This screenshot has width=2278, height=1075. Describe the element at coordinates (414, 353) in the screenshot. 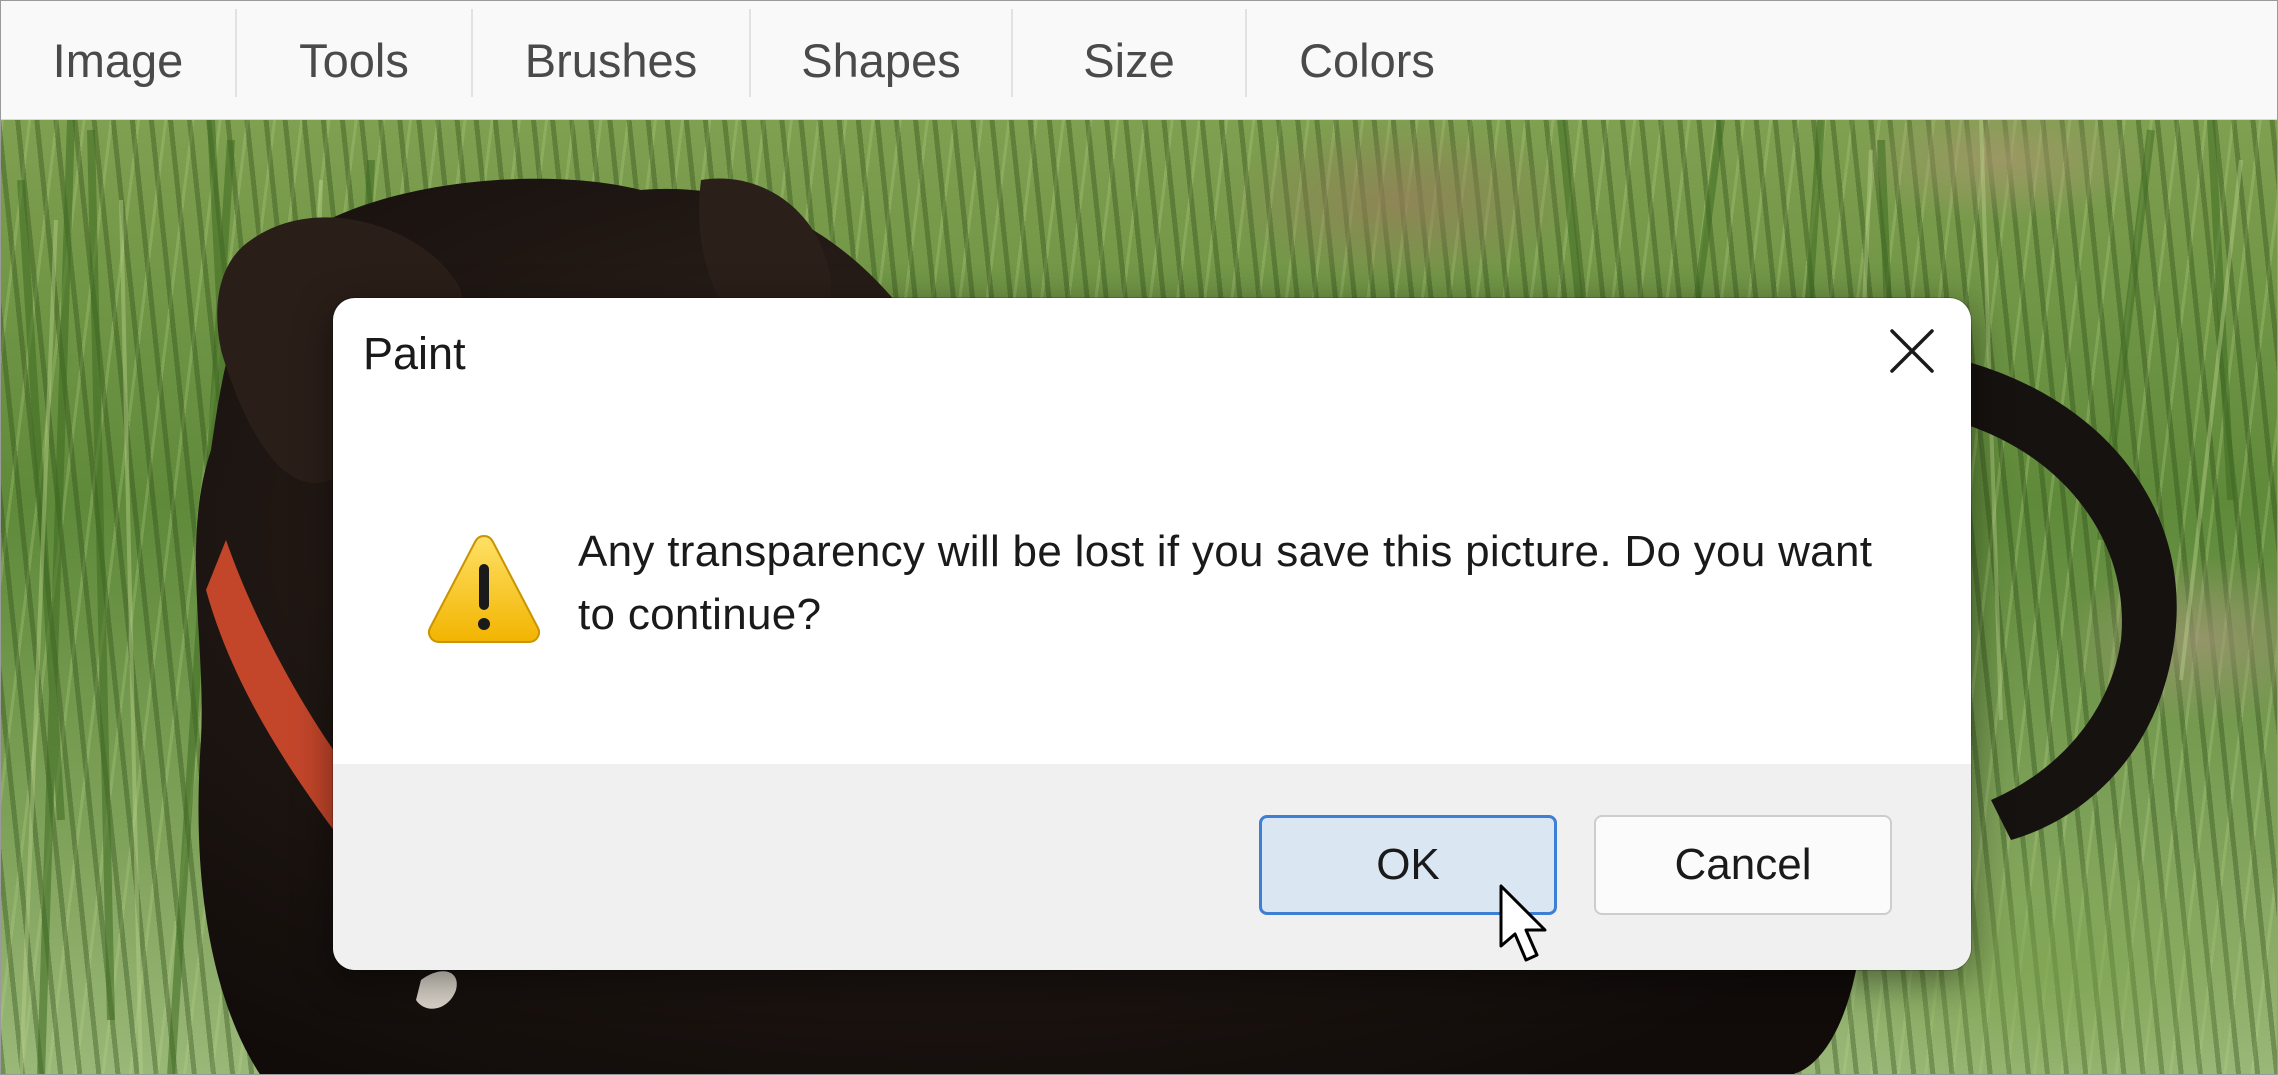

I see `dialog-title: Paint` at that location.